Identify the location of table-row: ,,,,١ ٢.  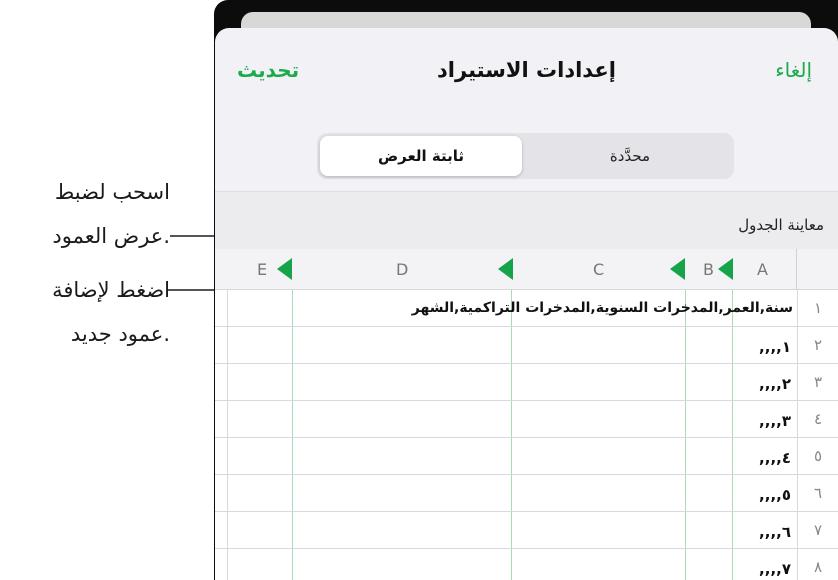
(526, 345).